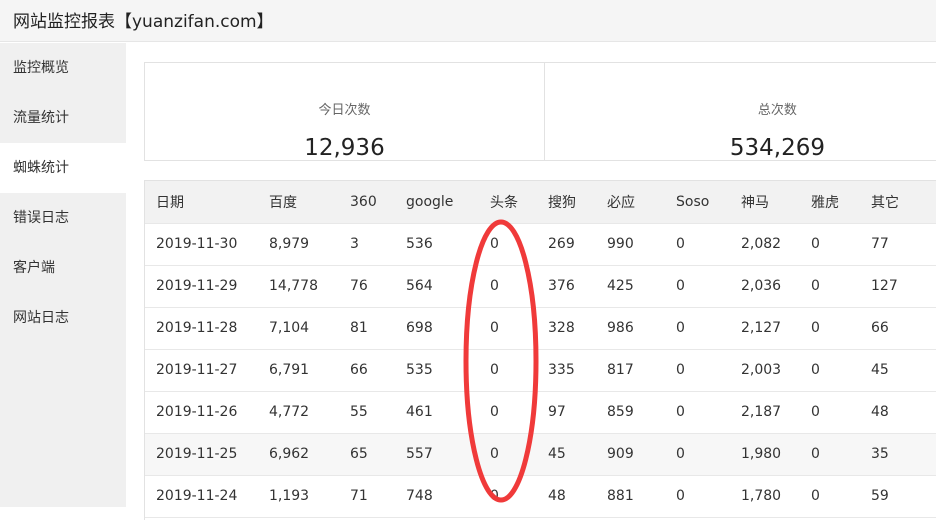  What do you see at coordinates (207, 328) in the screenshot?
I see `table-cell: 2019-11-28` at bounding box center [207, 328].